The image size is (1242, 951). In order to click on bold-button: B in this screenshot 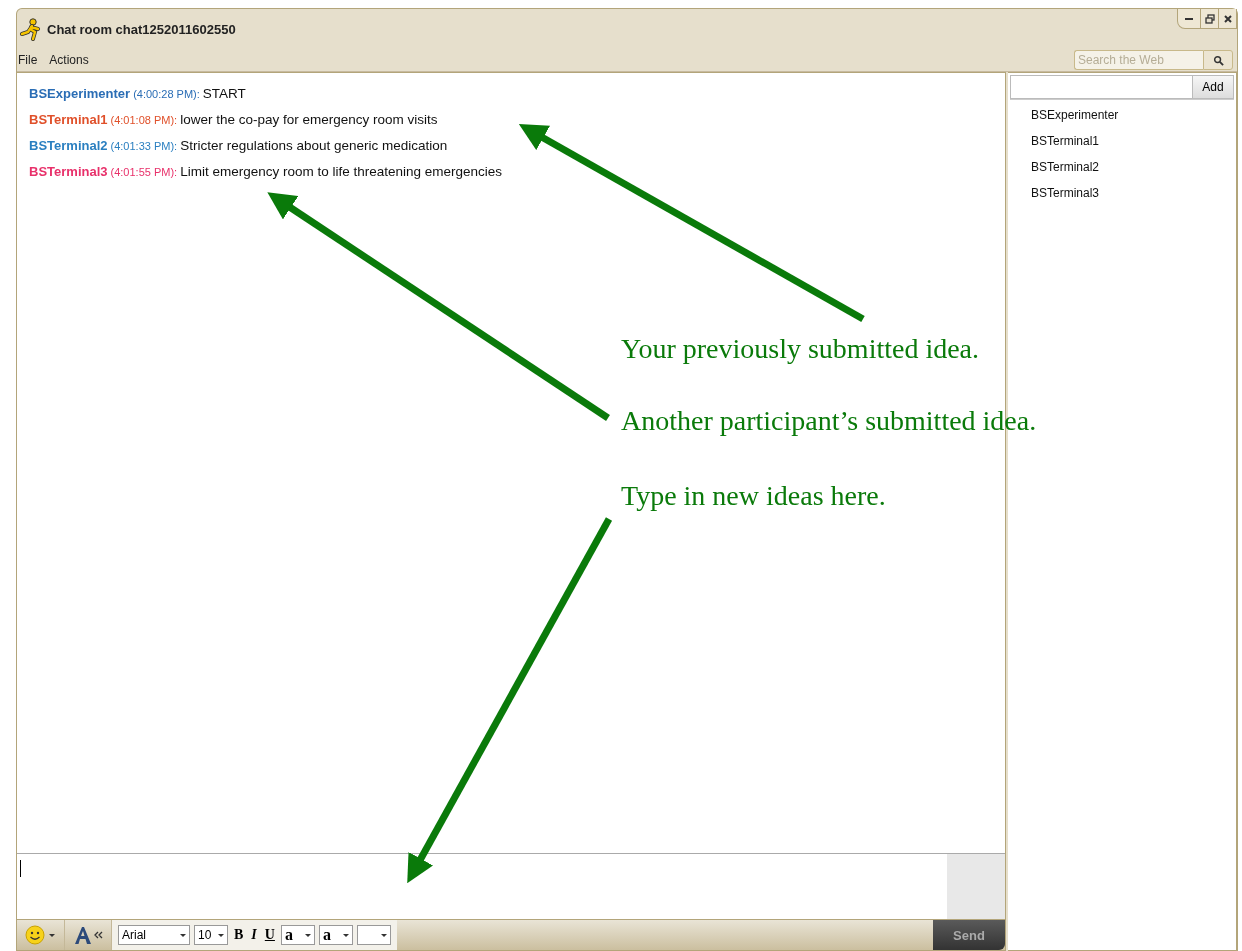, I will do `click(239, 935)`.